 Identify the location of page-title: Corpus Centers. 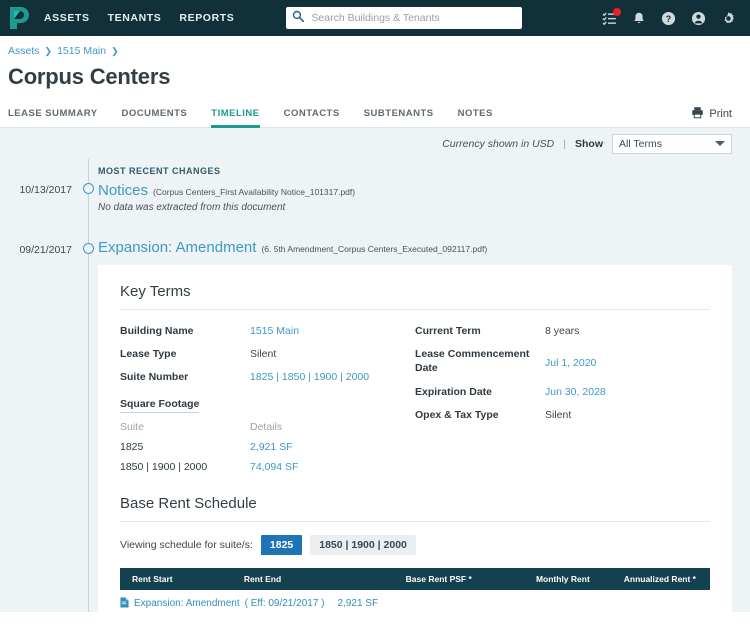
(89, 76).